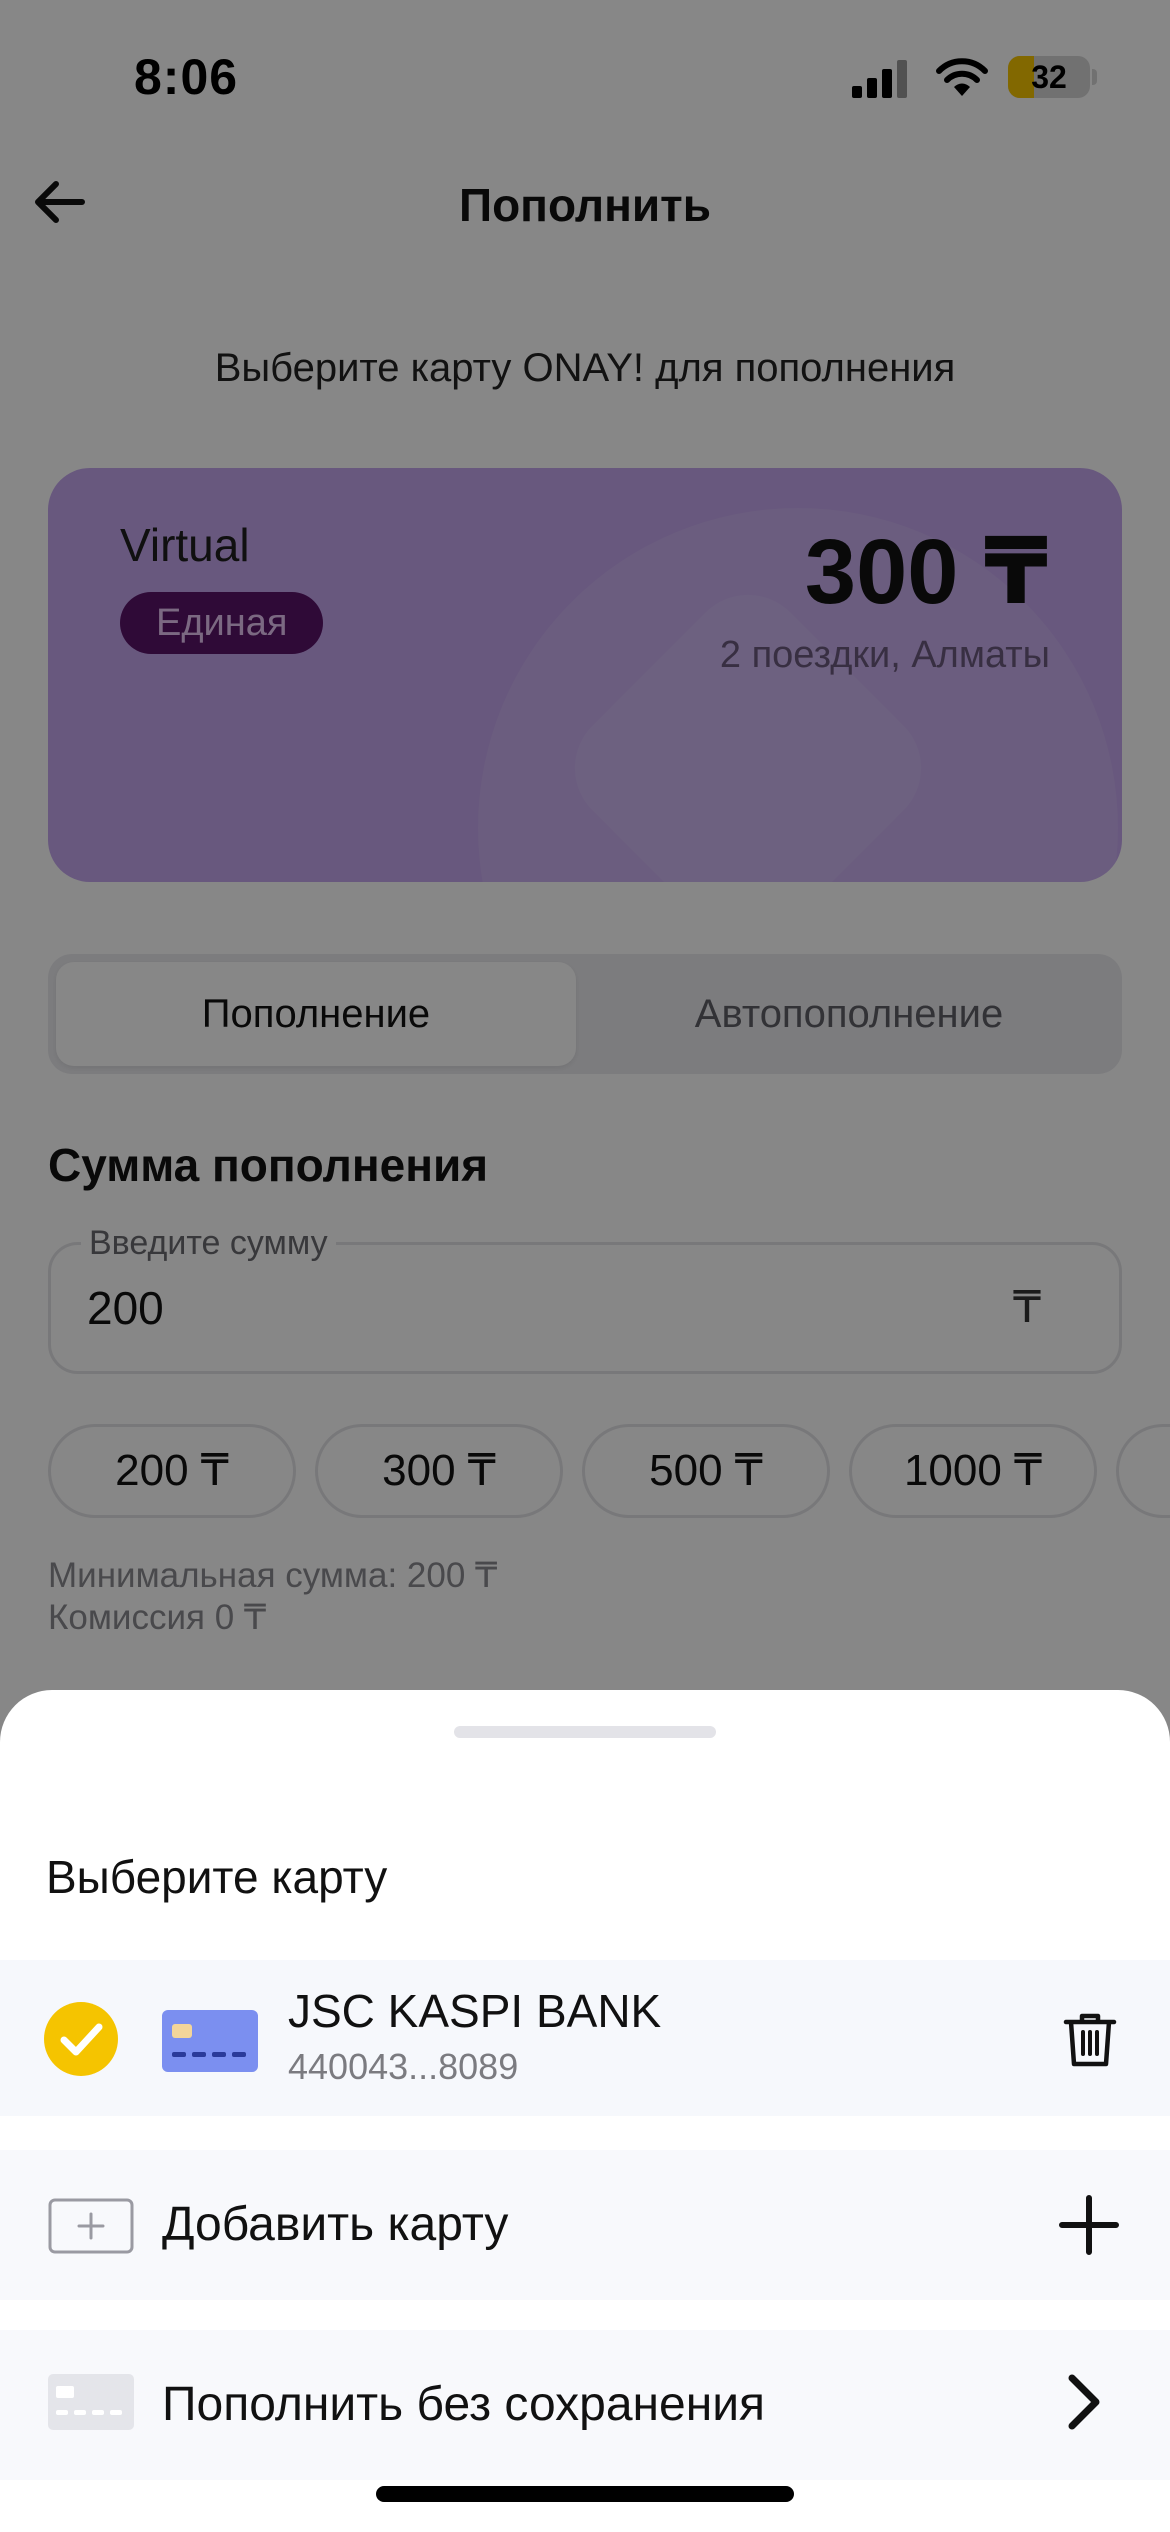 The height and width of the screenshot is (2532, 1170). I want to click on masked-card-number: 440043...8089, so click(403, 2066).